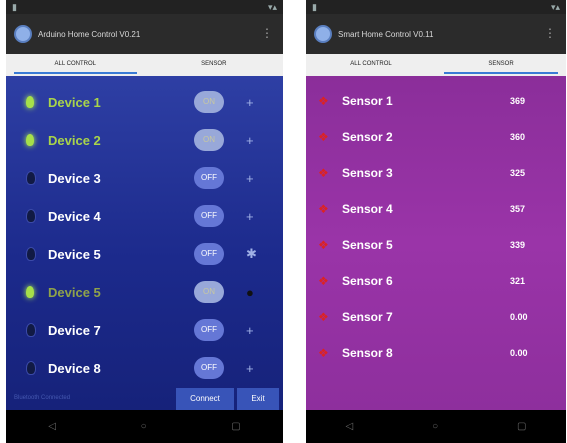 The image size is (567, 443). I want to click on sensor-row: ❖ Sensor 7 0.00, so click(436, 318).